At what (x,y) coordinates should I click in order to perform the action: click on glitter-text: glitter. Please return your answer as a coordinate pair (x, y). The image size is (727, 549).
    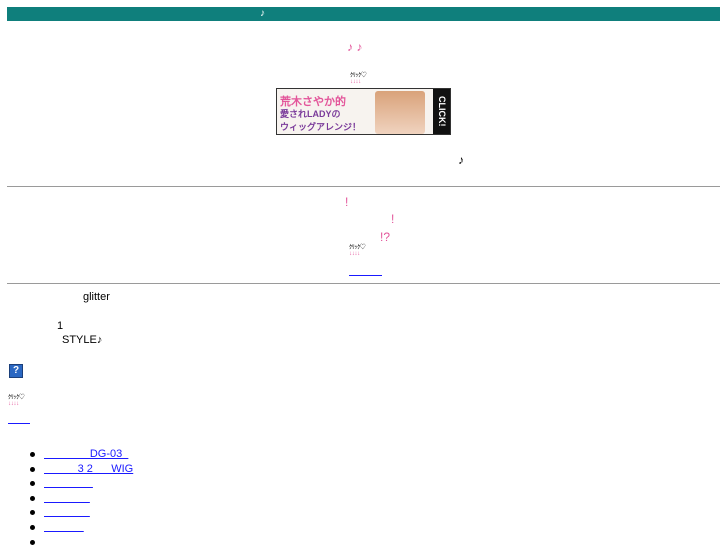
    Looking at the image, I should click on (96, 297).